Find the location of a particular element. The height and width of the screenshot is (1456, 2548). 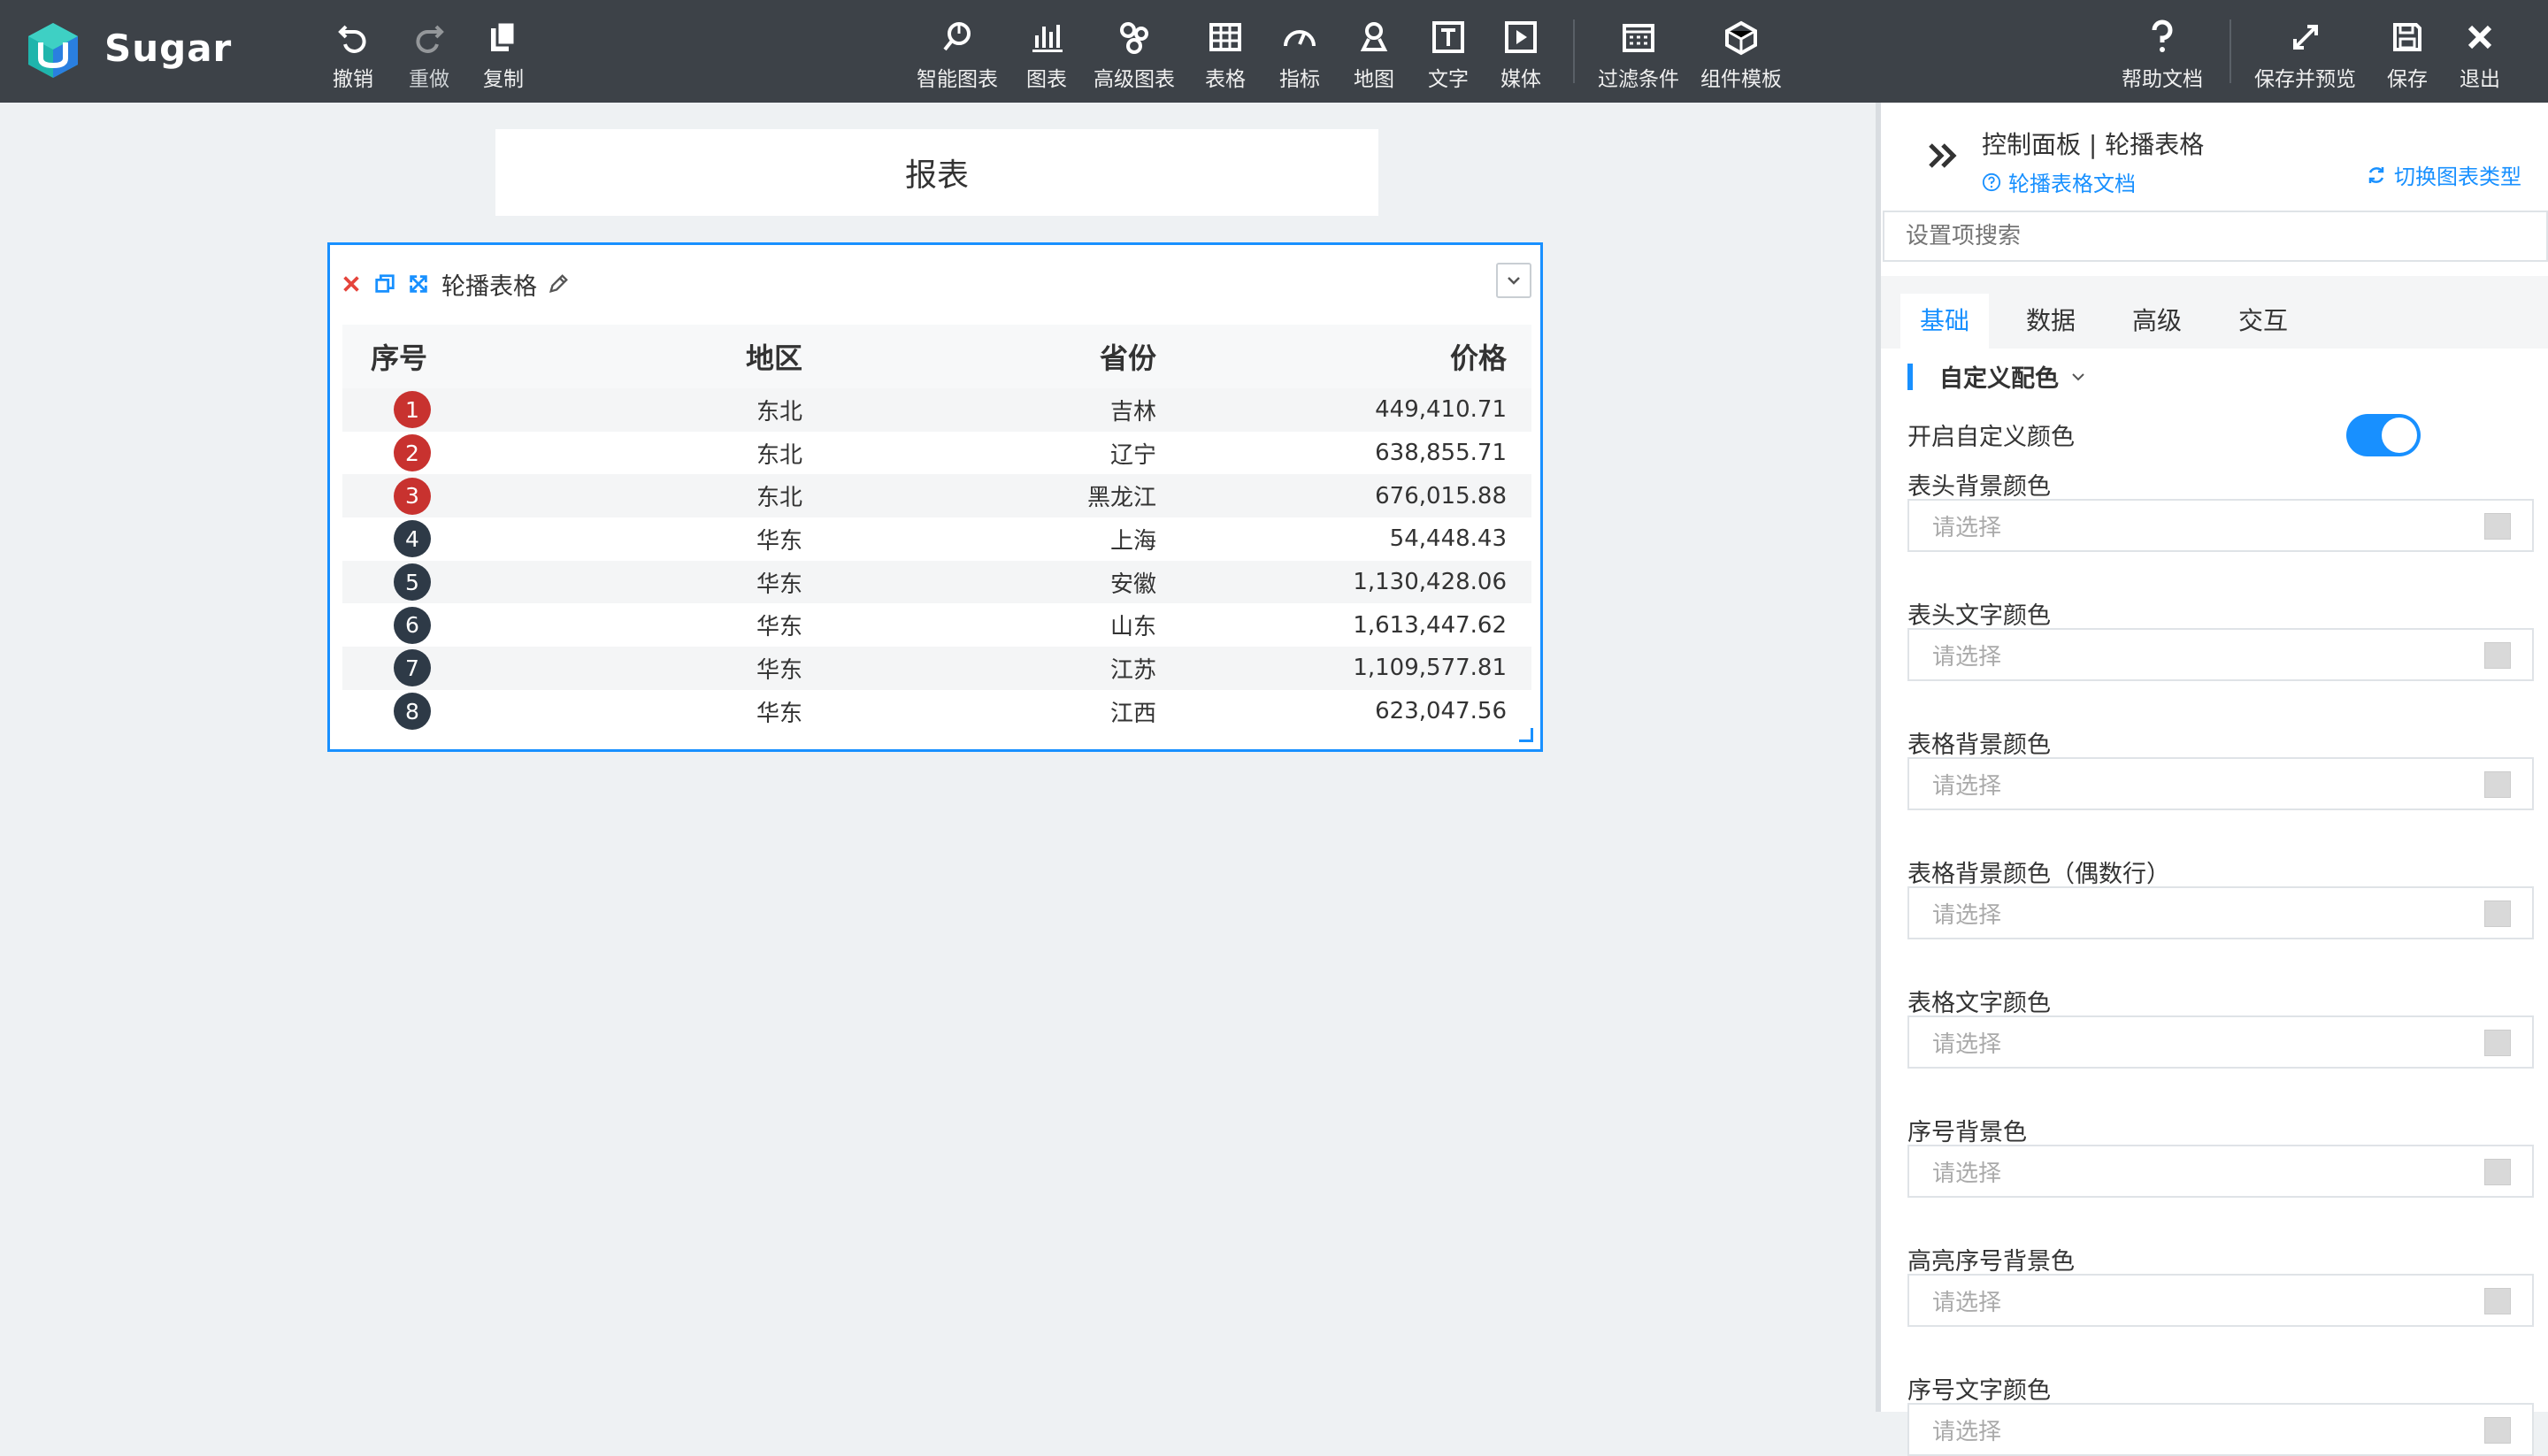

resize-handle is located at coordinates (1526, 735).